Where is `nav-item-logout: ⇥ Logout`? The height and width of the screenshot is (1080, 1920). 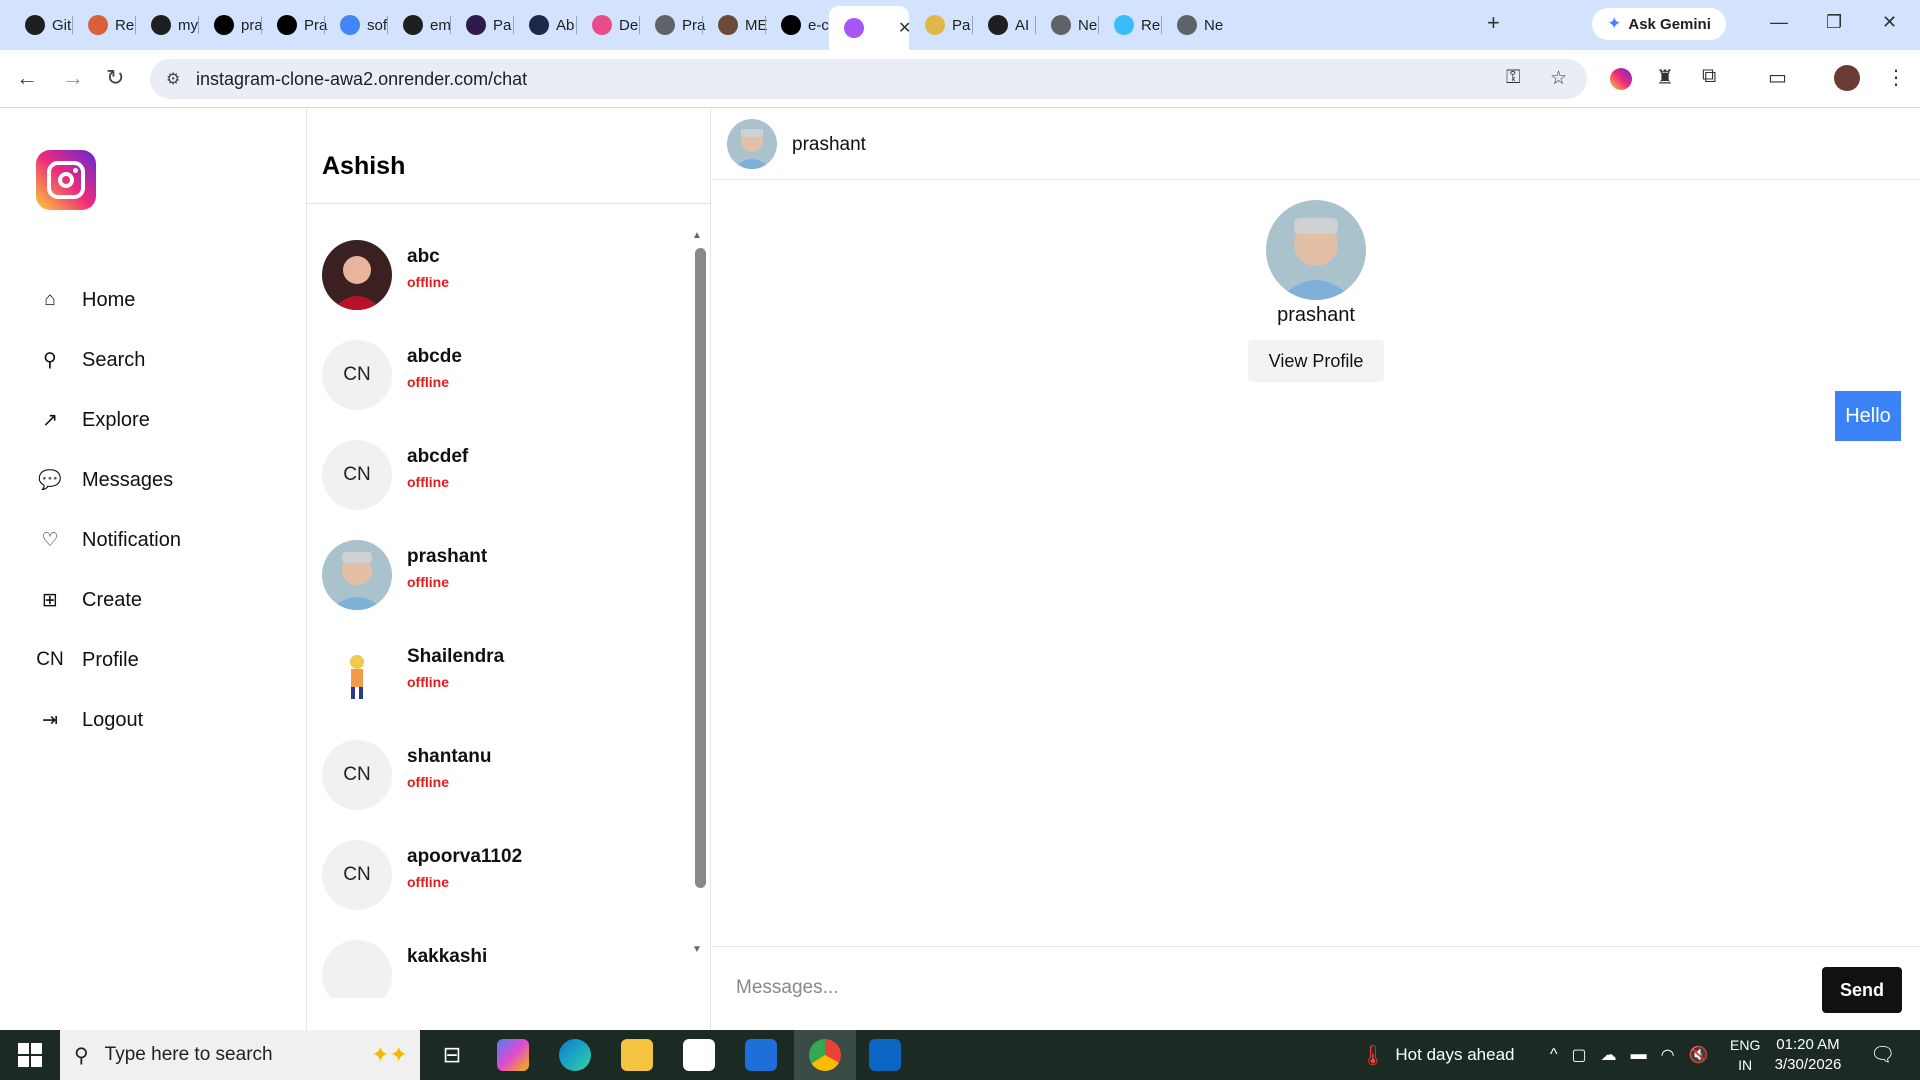 nav-item-logout: ⇥ Logout is located at coordinates (89, 720).